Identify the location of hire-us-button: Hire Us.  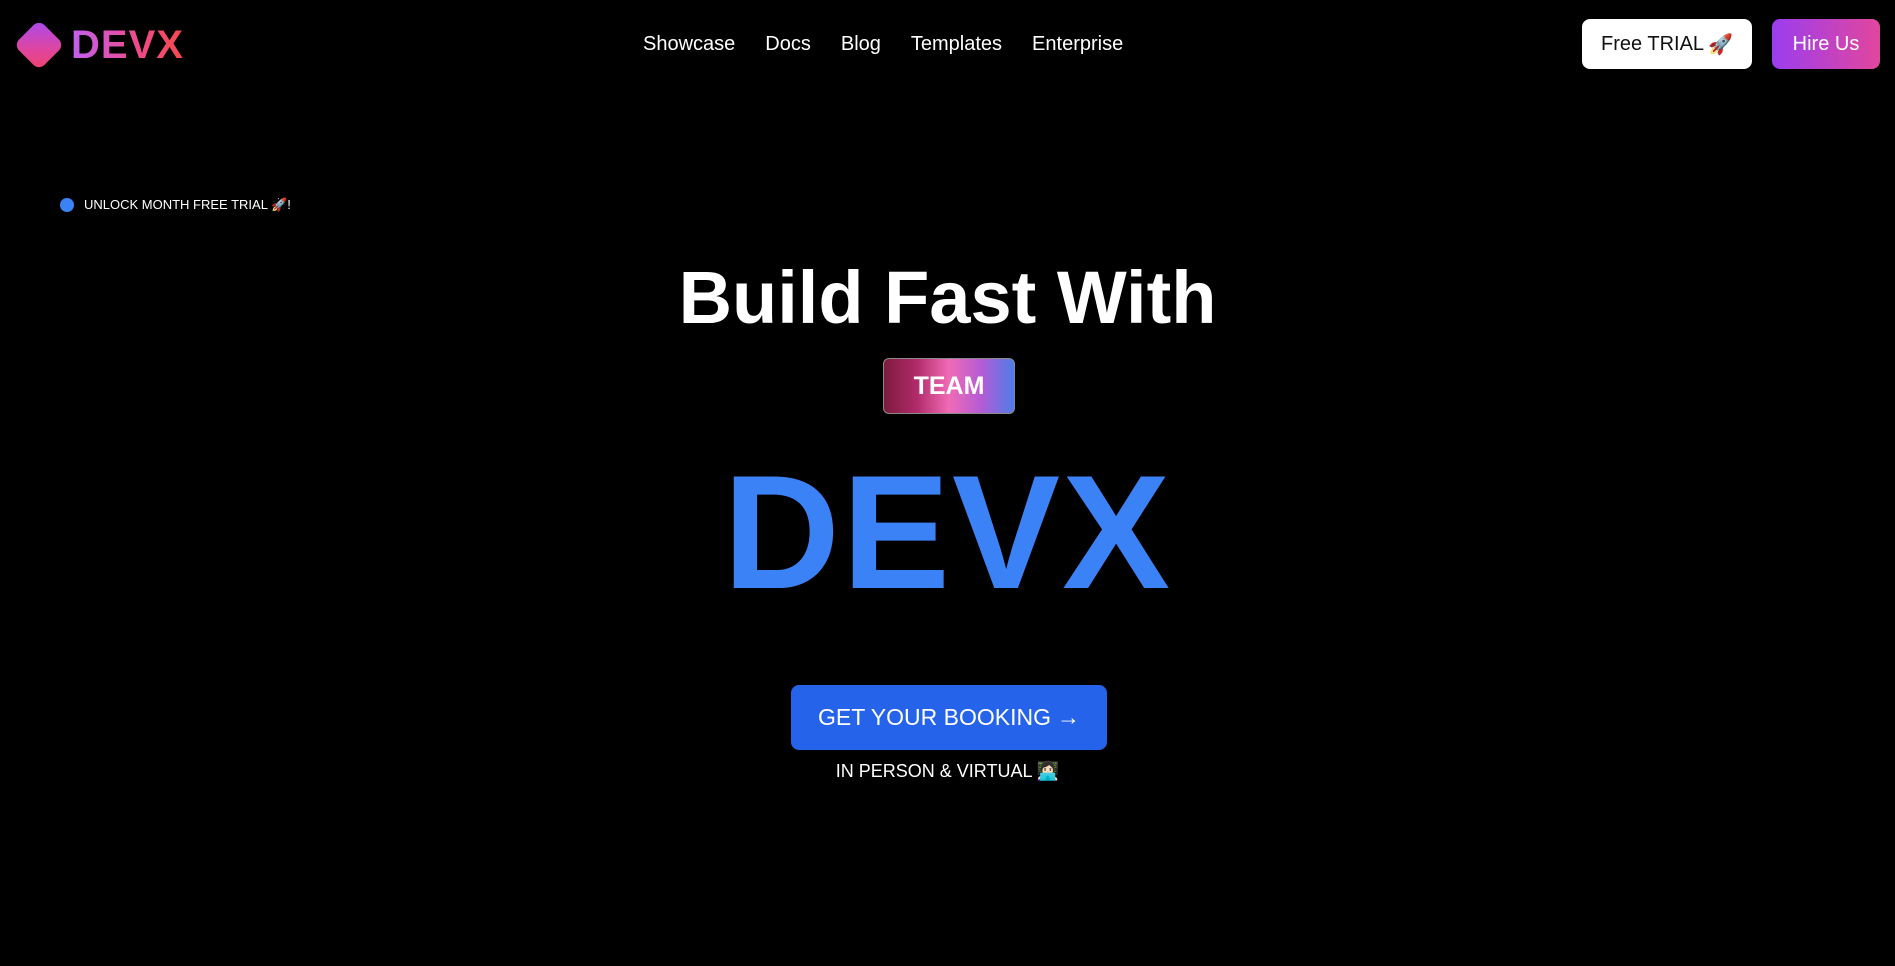
(1826, 44).